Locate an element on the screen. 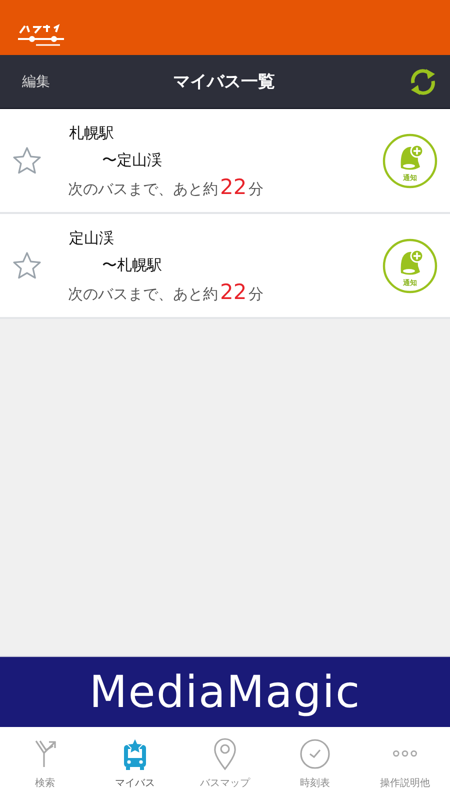  tab: 時刻表 is located at coordinates (315, 763).